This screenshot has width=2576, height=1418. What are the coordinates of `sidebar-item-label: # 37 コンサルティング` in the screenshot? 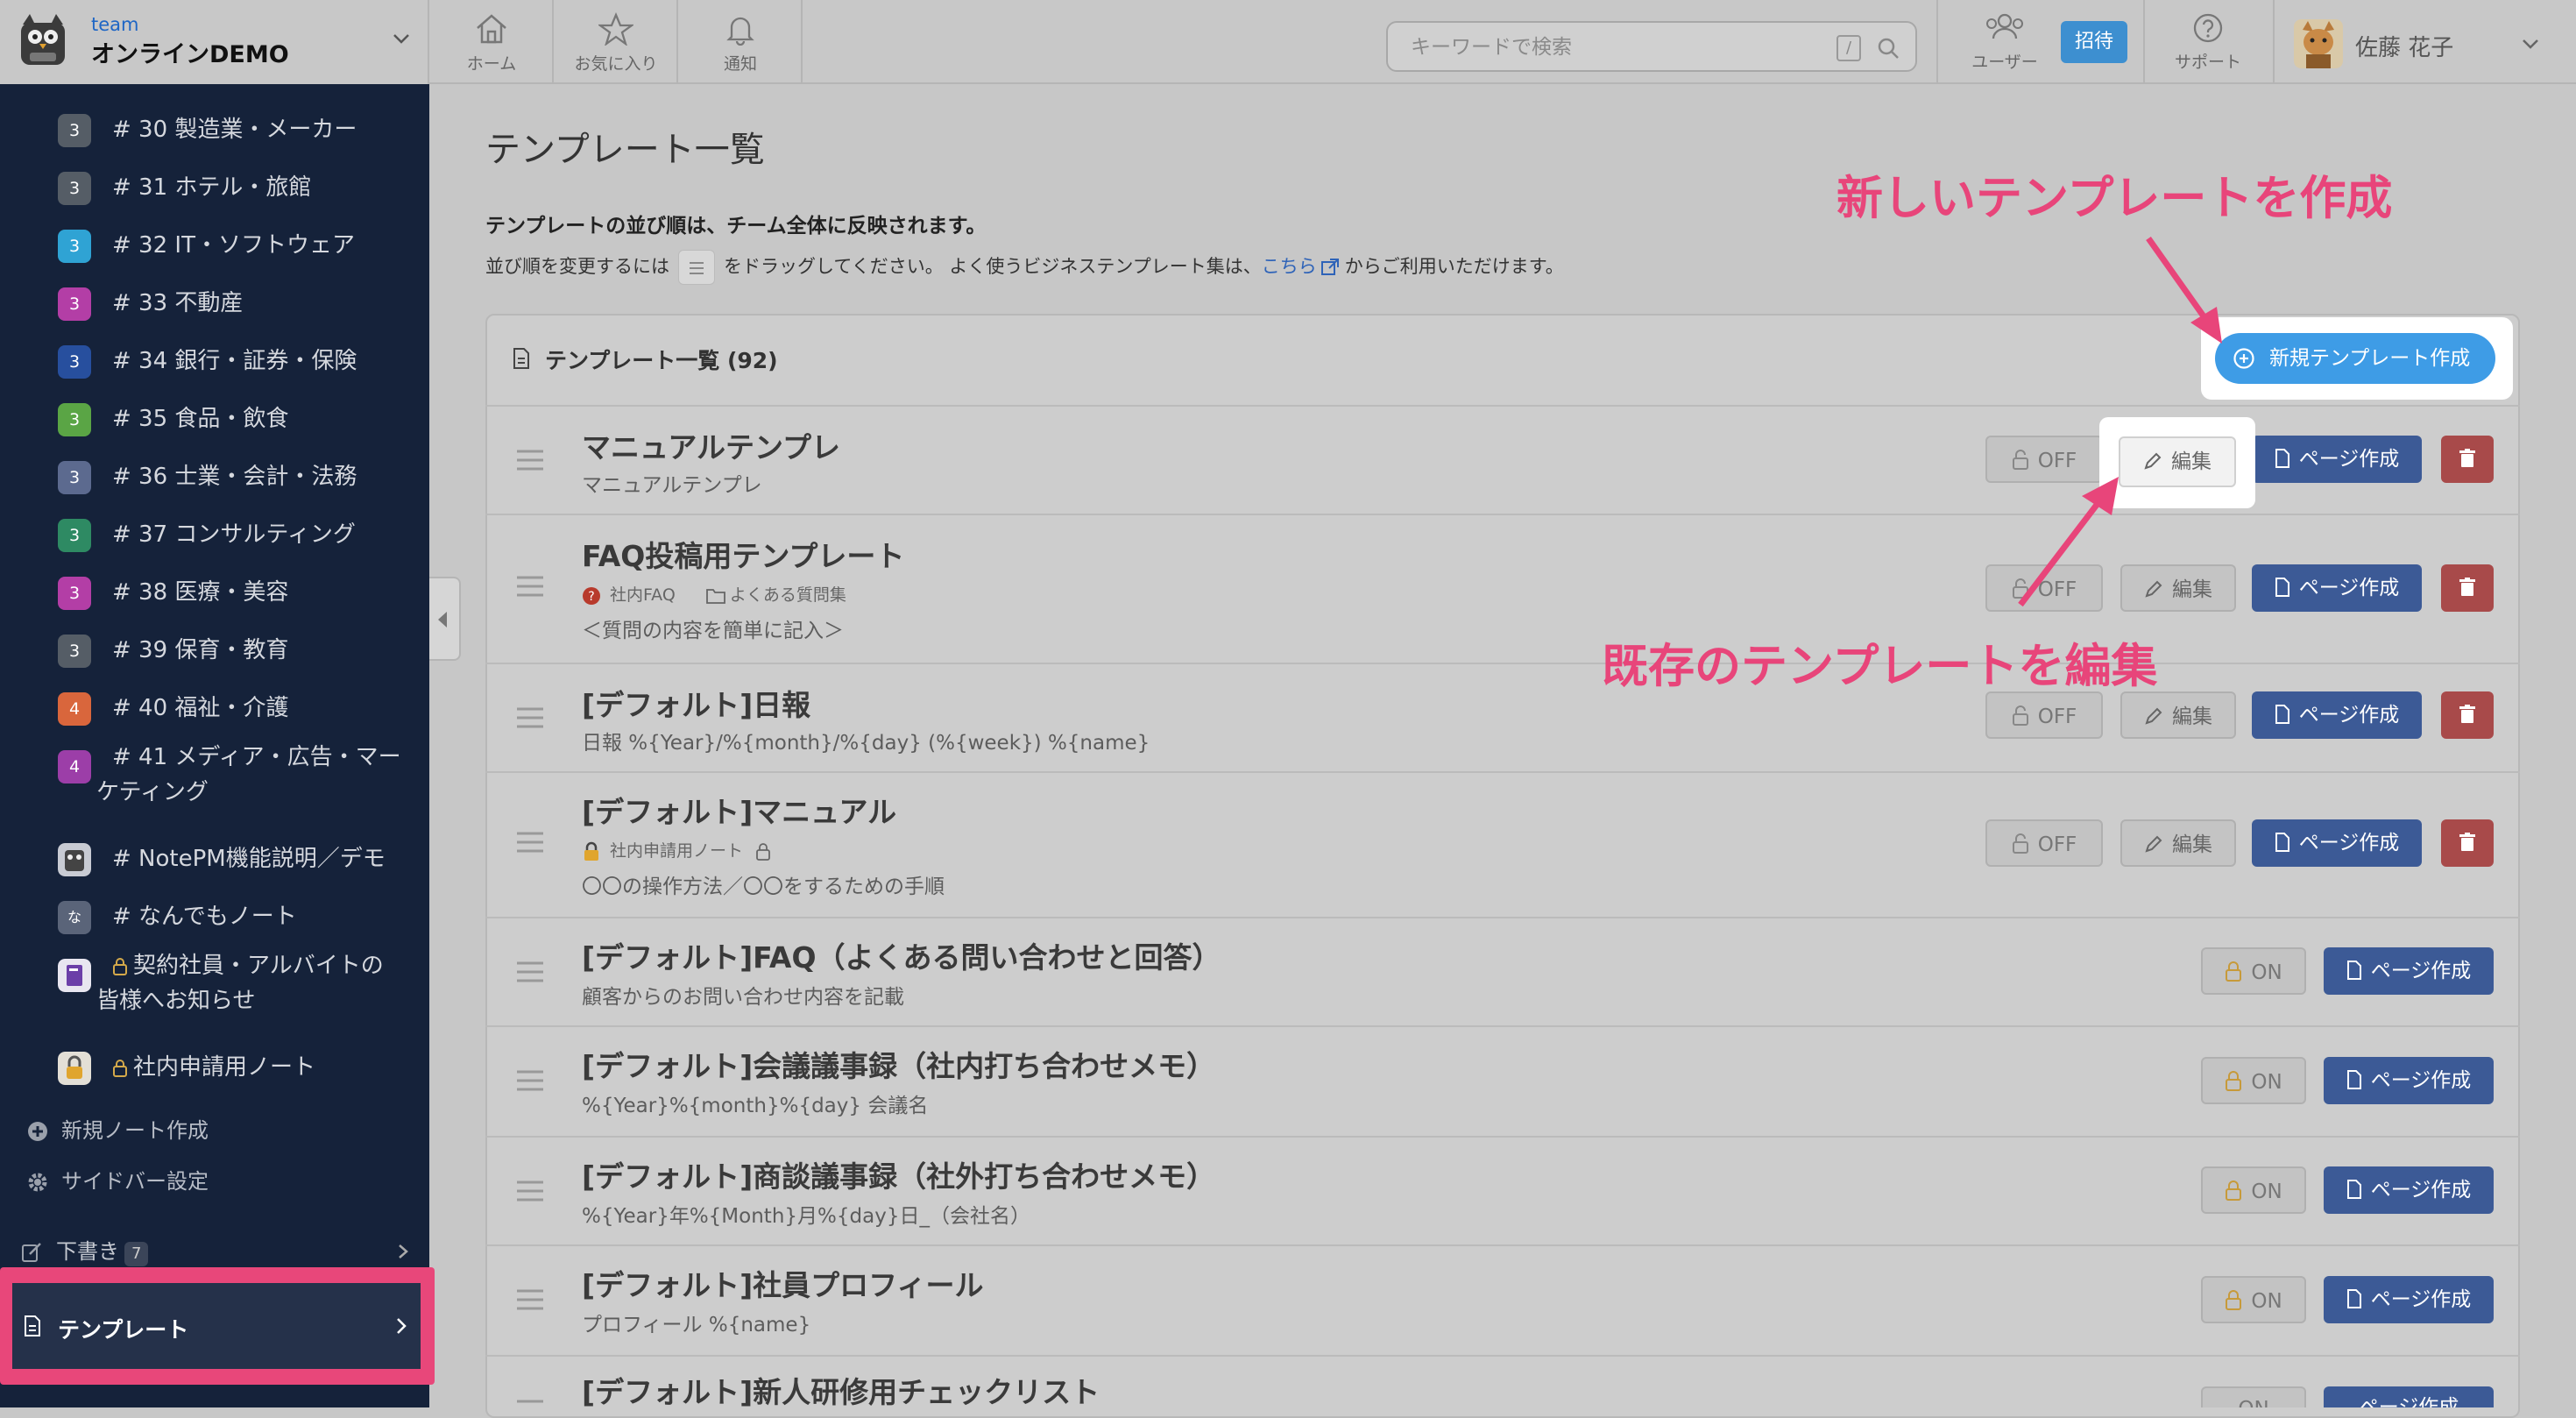 It's located at (234, 534).